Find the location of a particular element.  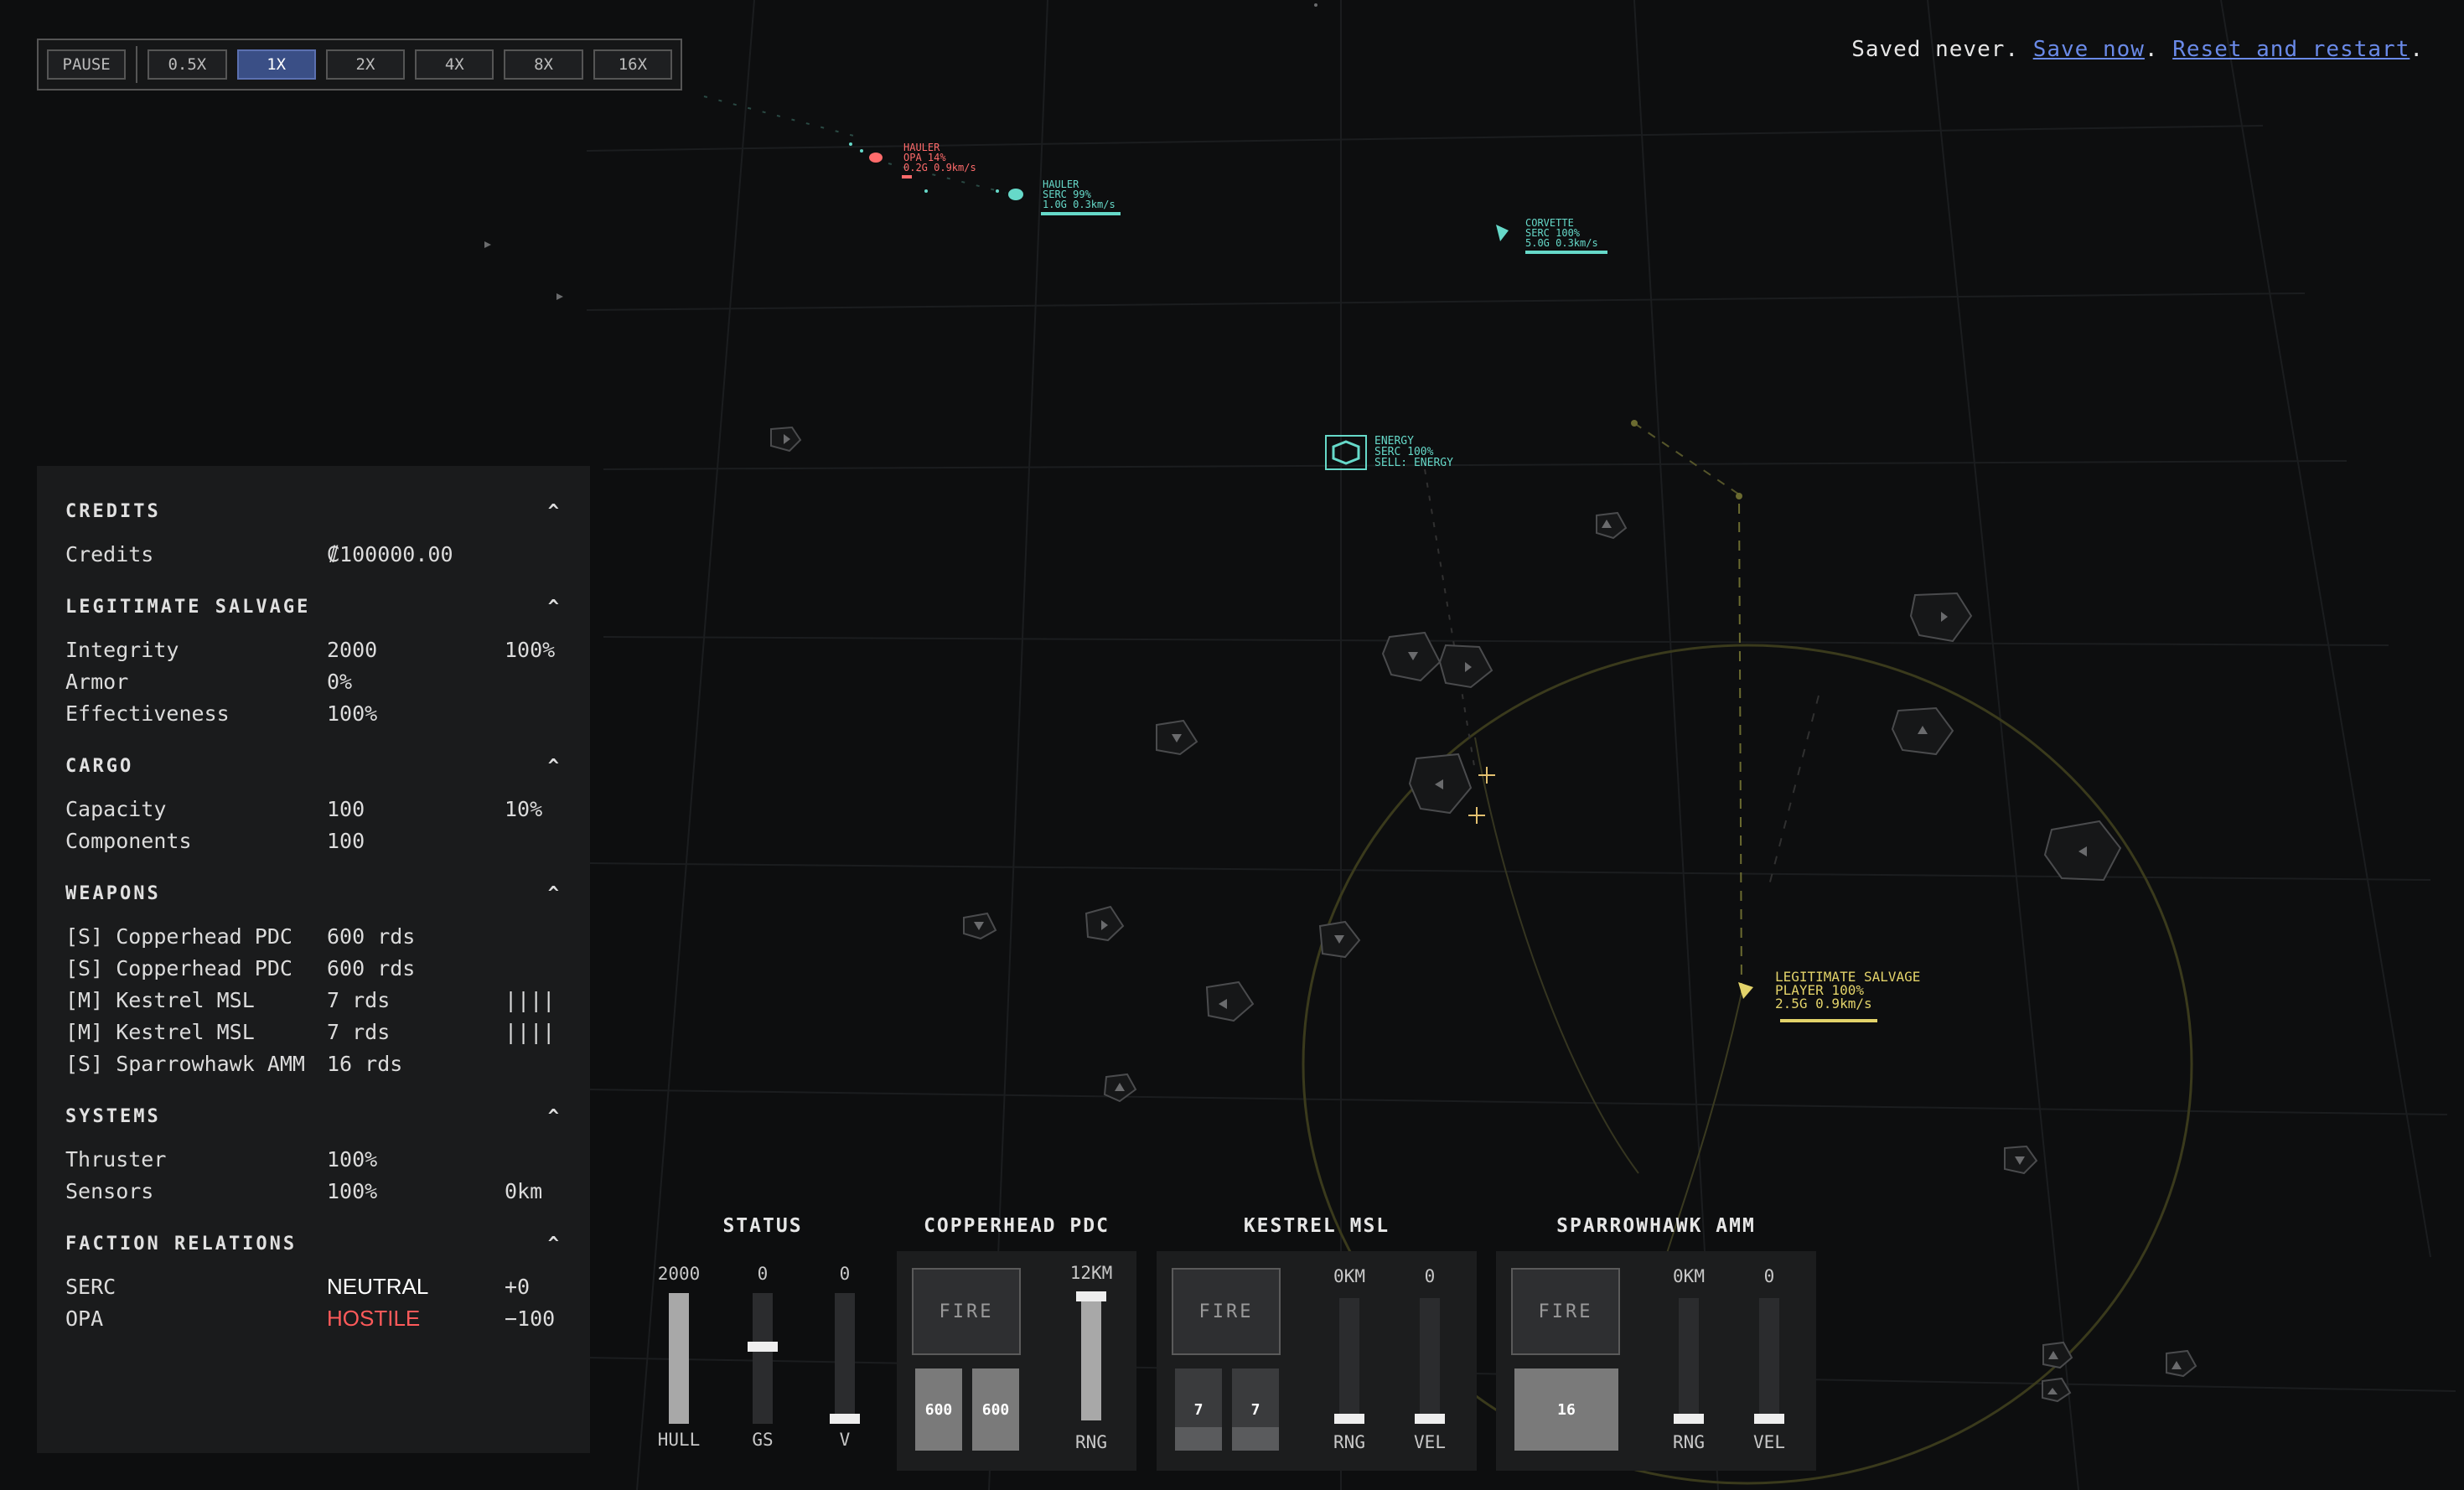

info-label: Effectiveness is located at coordinates (147, 713).